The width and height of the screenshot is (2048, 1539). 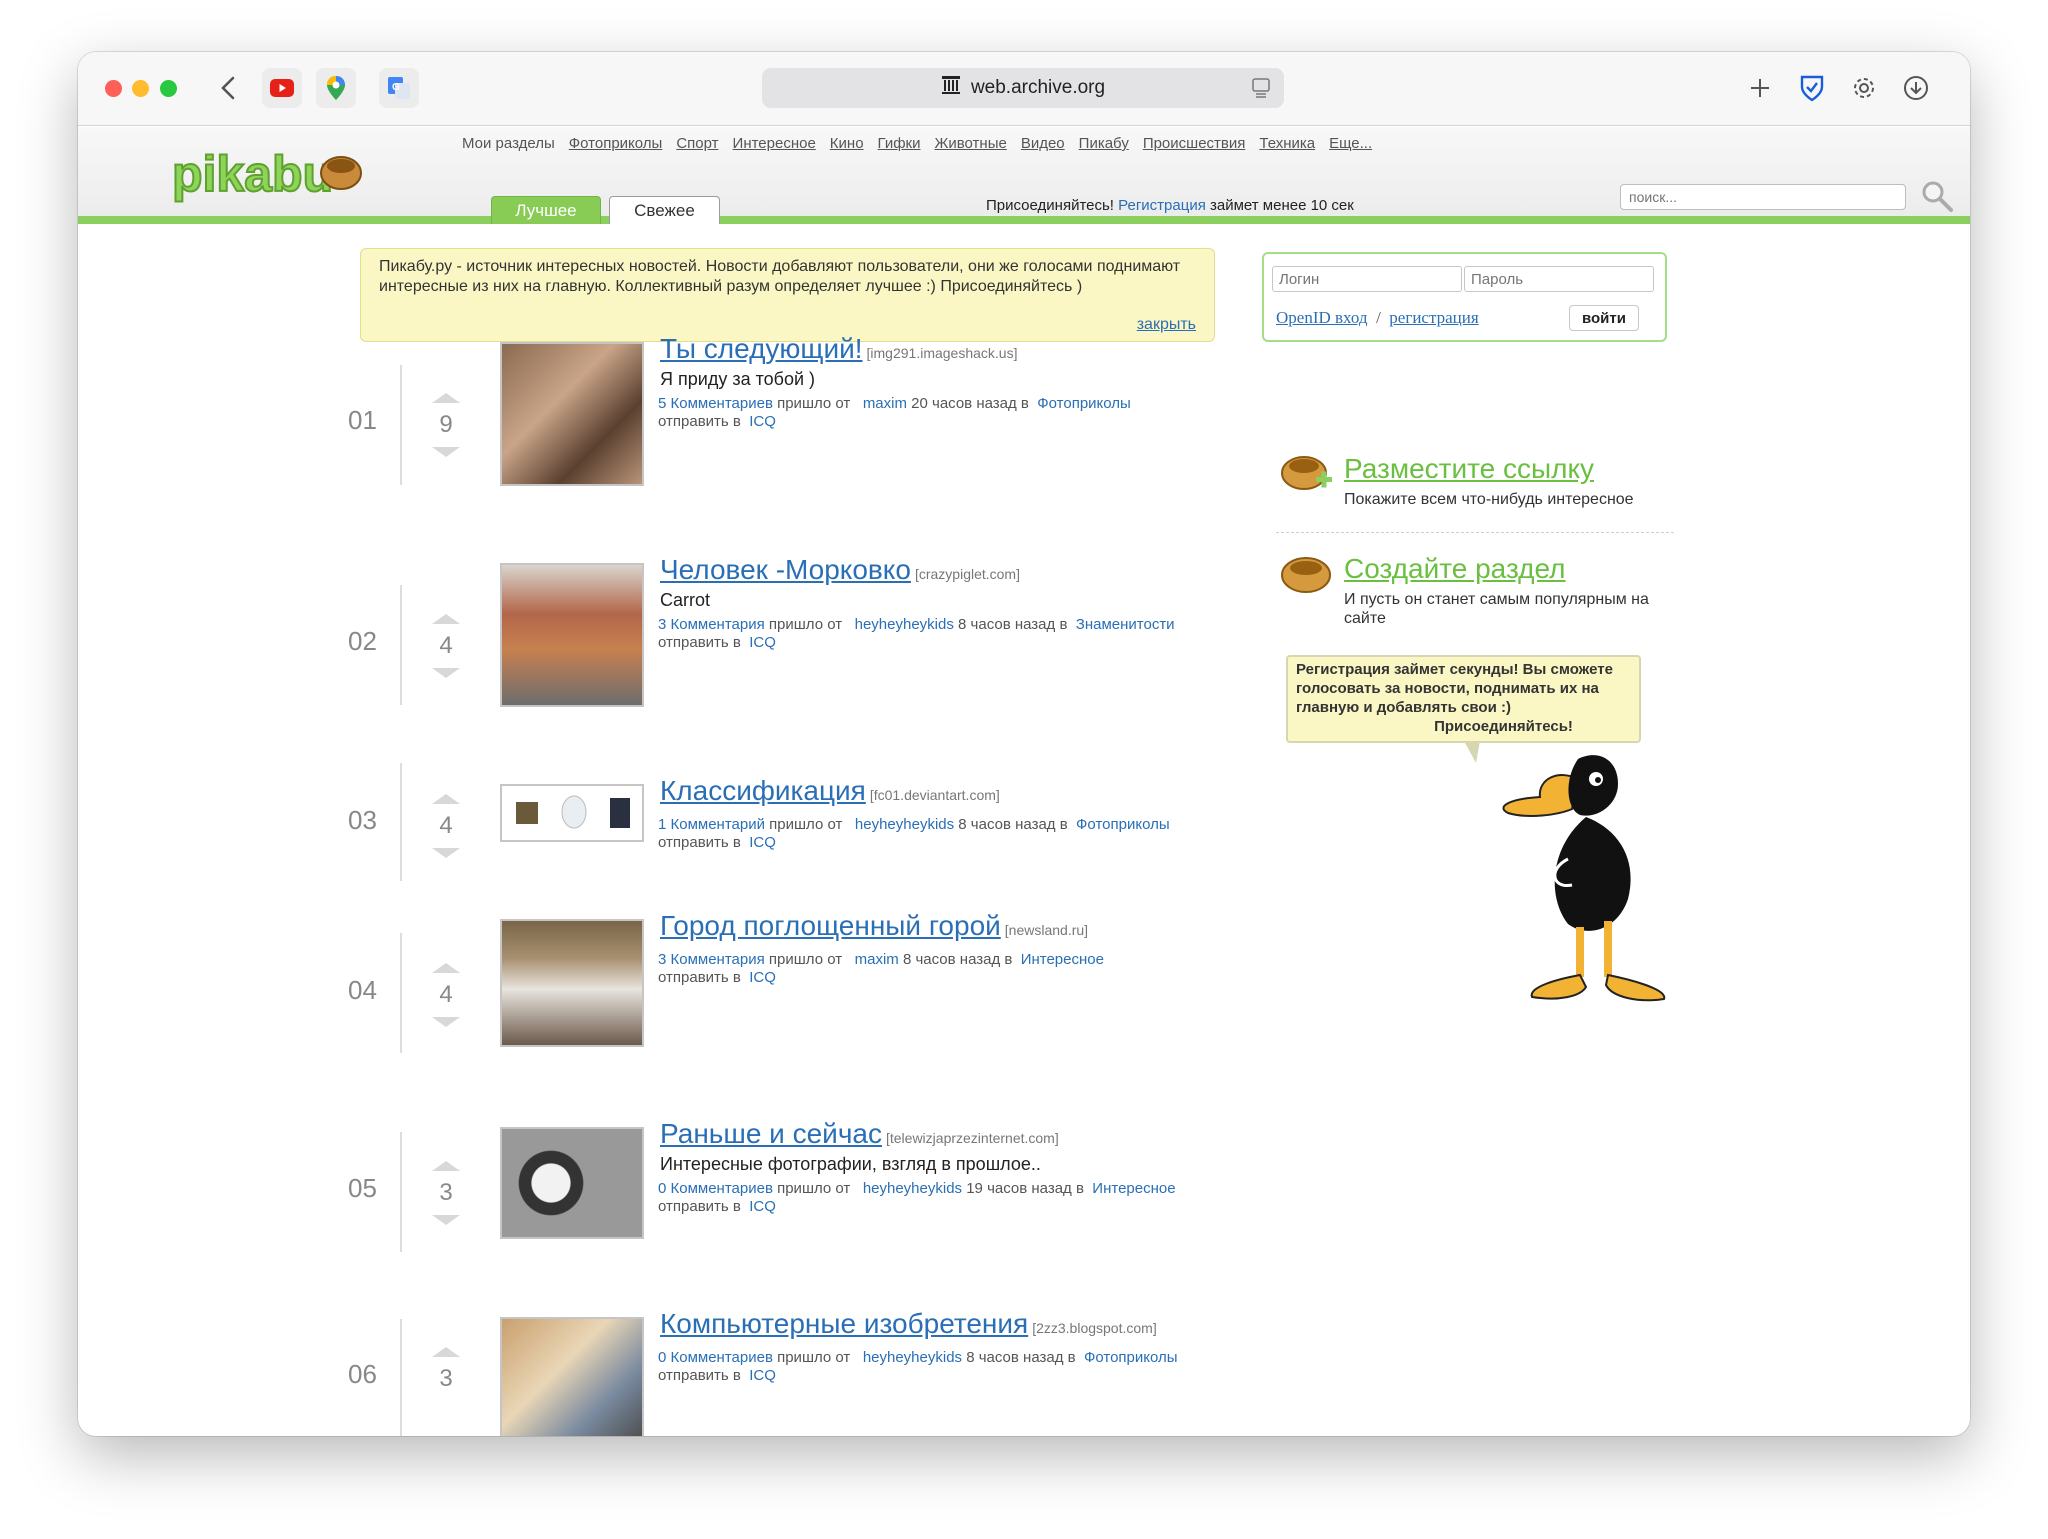 I want to click on login-button: войти, so click(x=1604, y=318).